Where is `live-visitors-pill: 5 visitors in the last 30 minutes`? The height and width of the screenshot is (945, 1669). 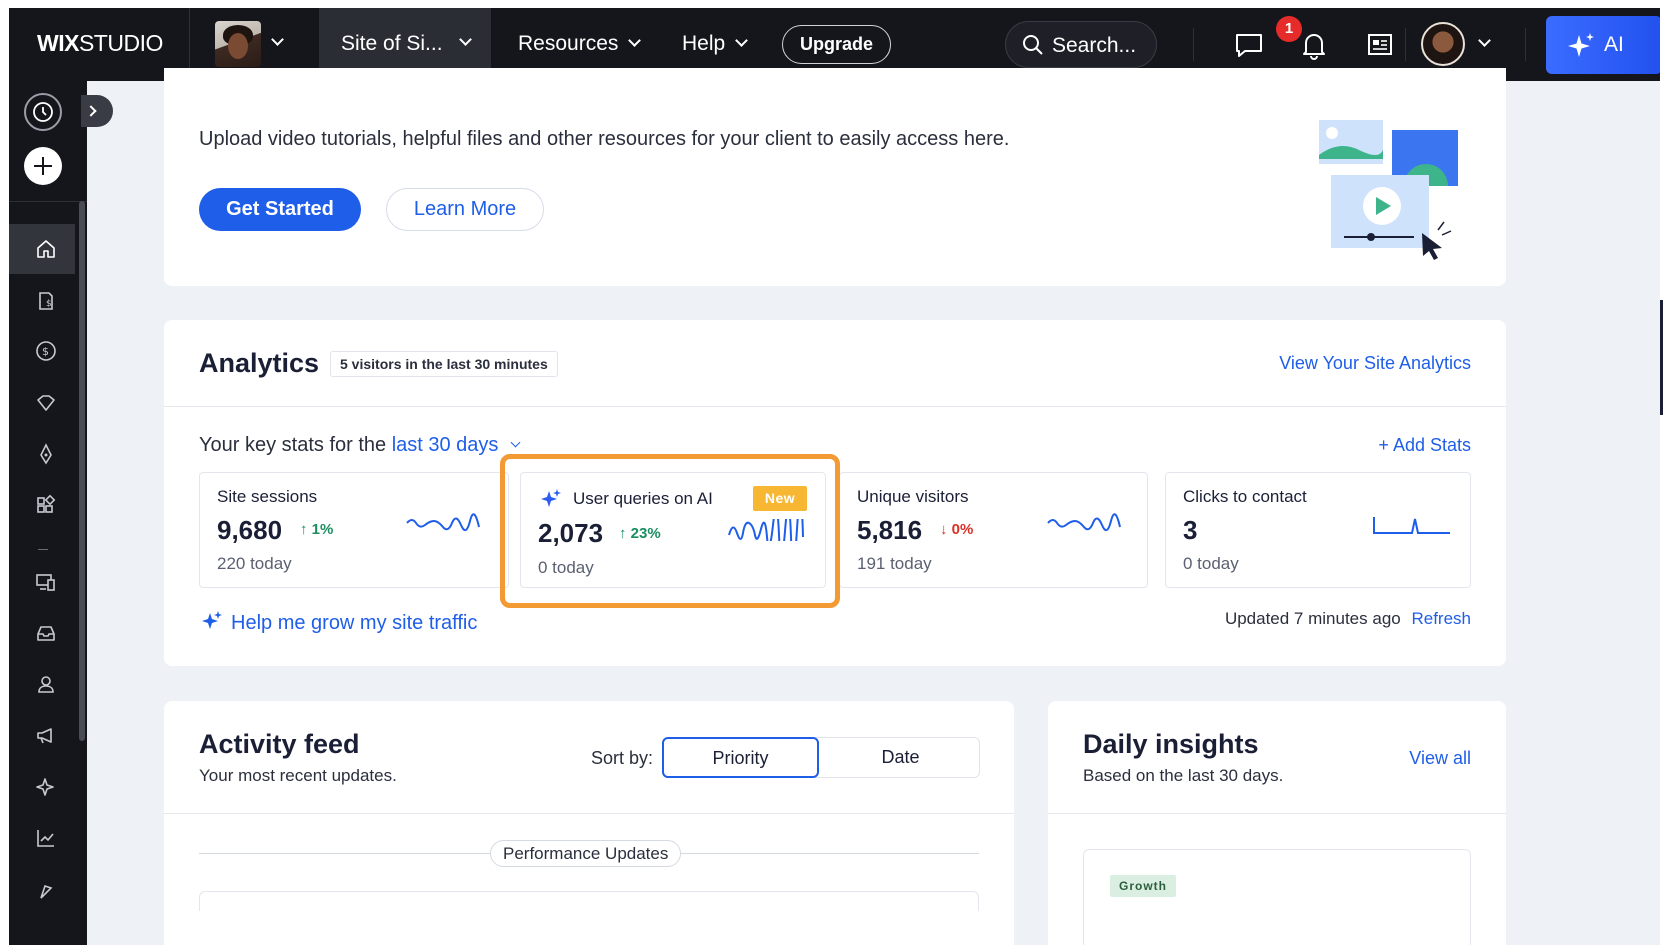
live-visitors-pill: 5 visitors in the last 30 minutes is located at coordinates (444, 364).